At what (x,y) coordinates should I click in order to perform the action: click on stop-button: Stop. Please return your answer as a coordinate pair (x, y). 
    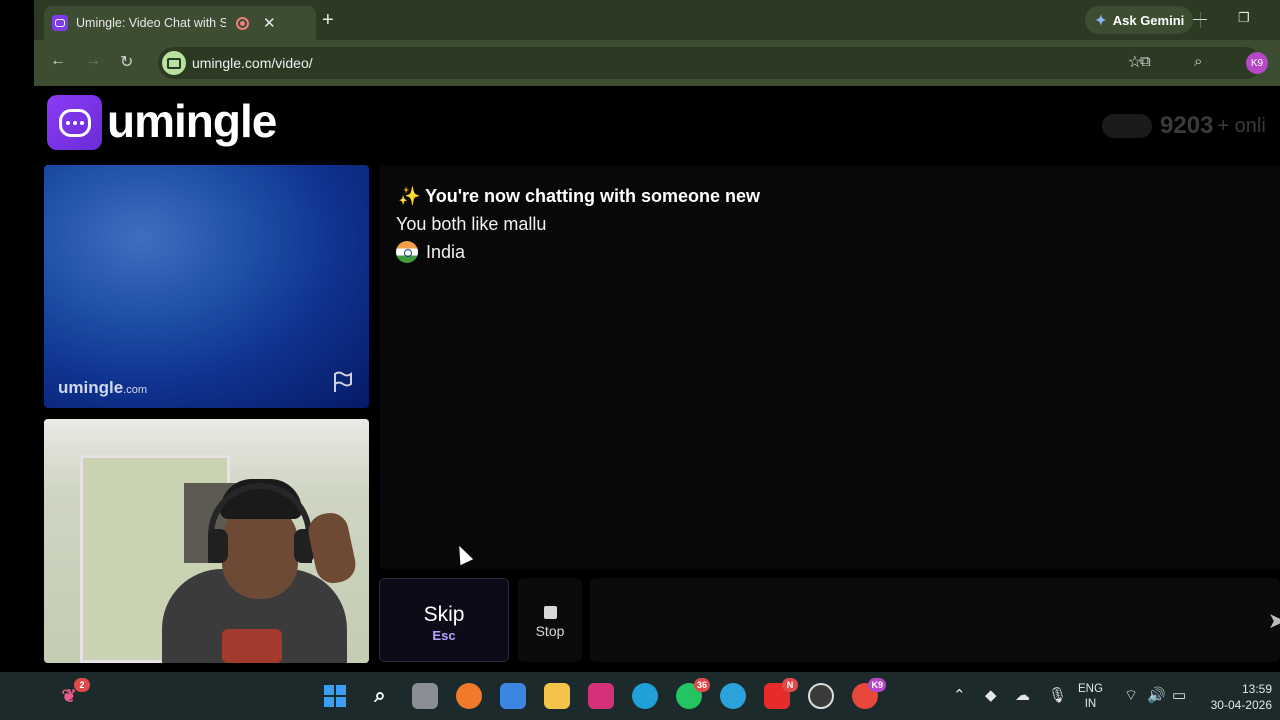
    Looking at the image, I should click on (550, 620).